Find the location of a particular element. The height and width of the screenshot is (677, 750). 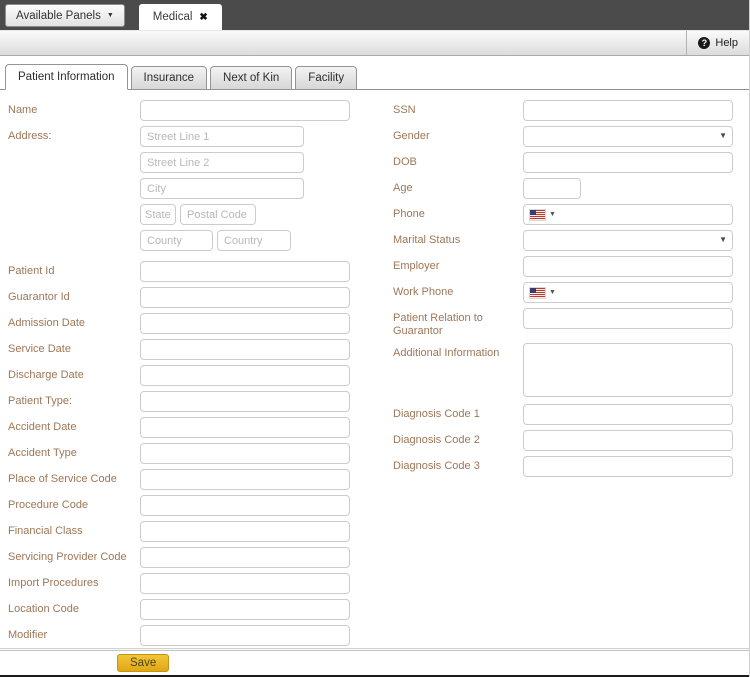

street-line-1-input is located at coordinates (222, 136).